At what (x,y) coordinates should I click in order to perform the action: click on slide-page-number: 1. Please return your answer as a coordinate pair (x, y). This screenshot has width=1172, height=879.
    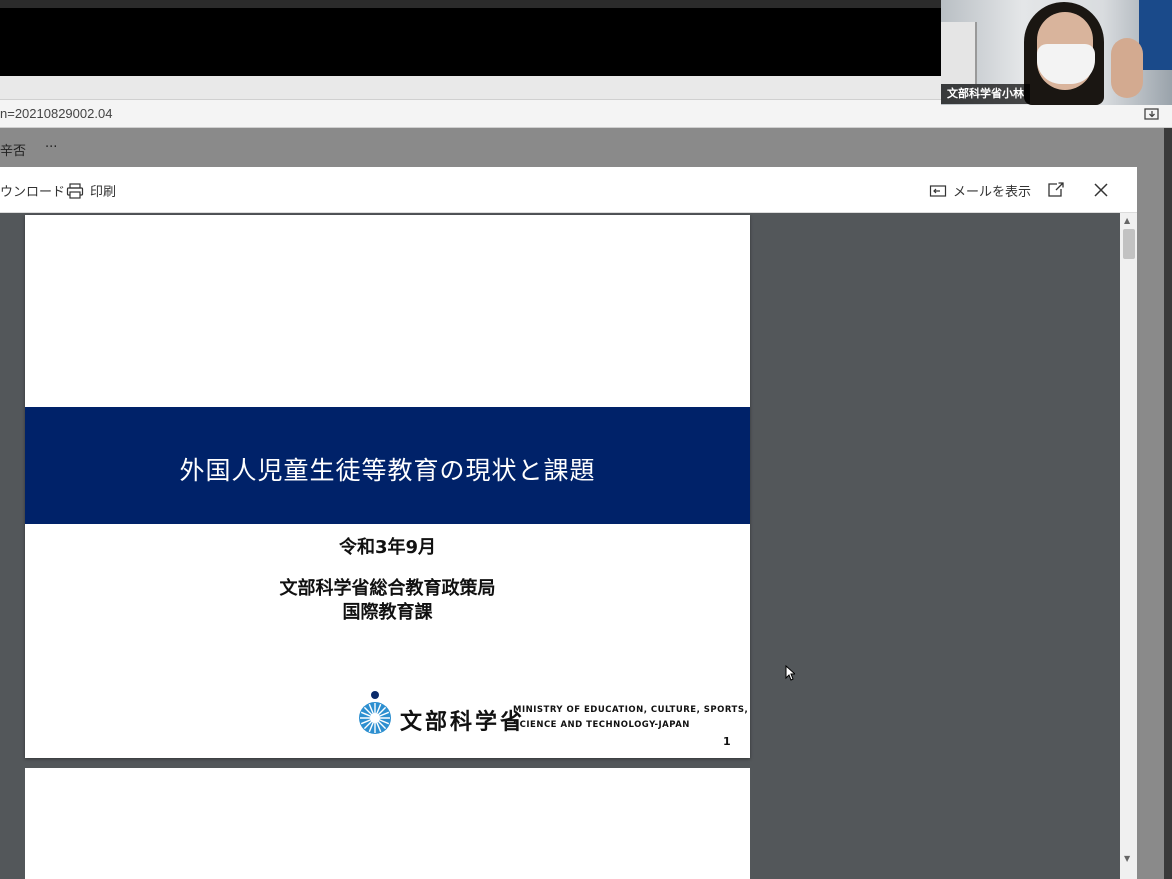
    Looking at the image, I should click on (727, 741).